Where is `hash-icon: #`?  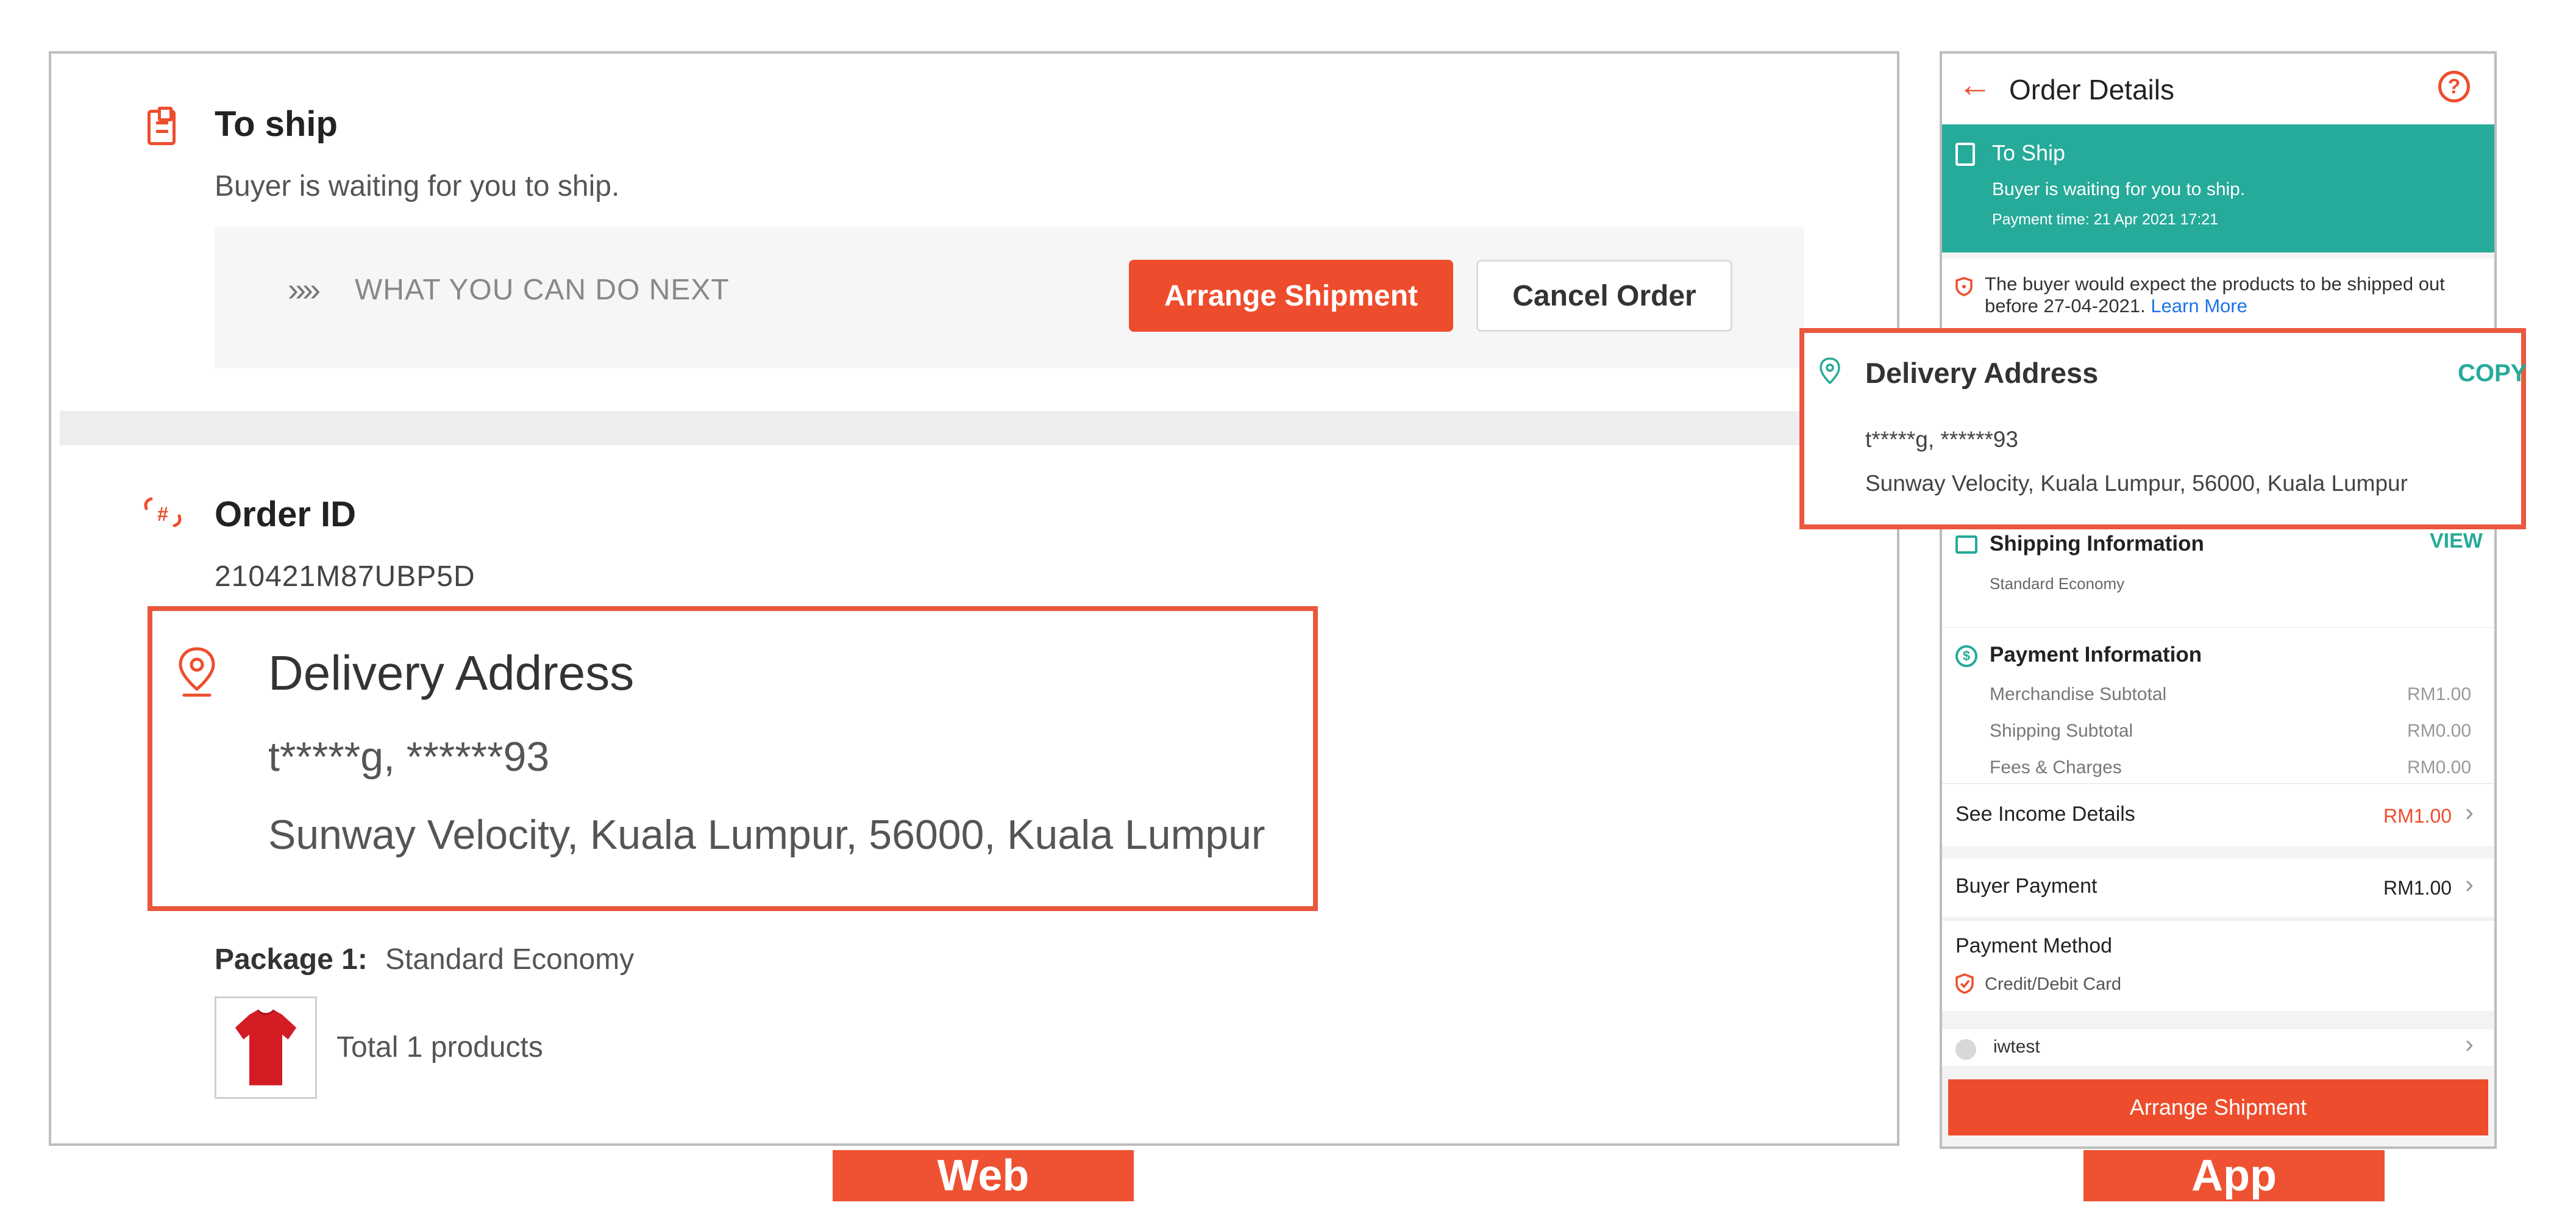 hash-icon: # is located at coordinates (163, 512).